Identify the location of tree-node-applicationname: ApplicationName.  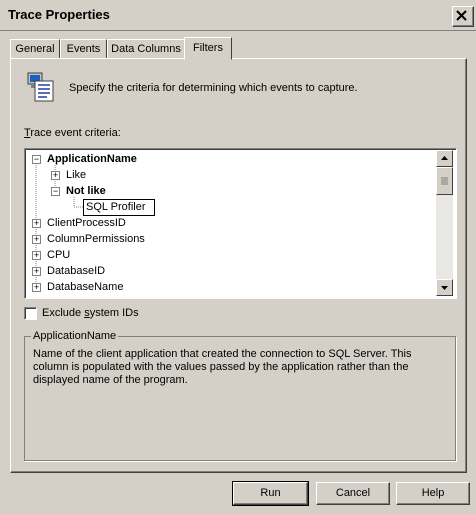
(92, 159).